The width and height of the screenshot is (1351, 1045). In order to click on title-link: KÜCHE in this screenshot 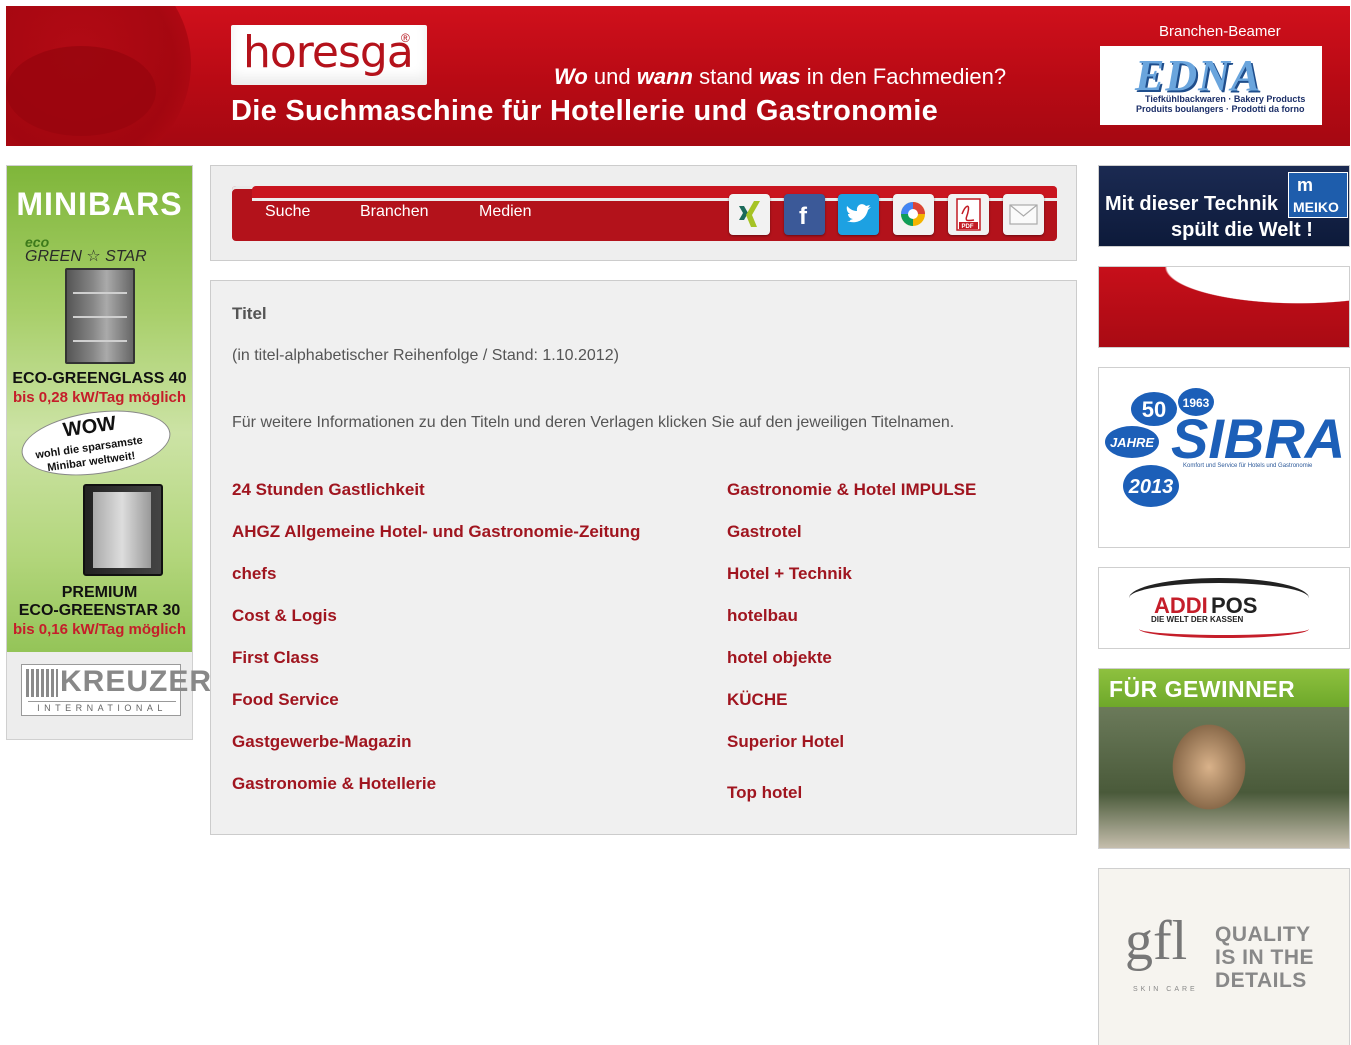, I will do `click(757, 700)`.